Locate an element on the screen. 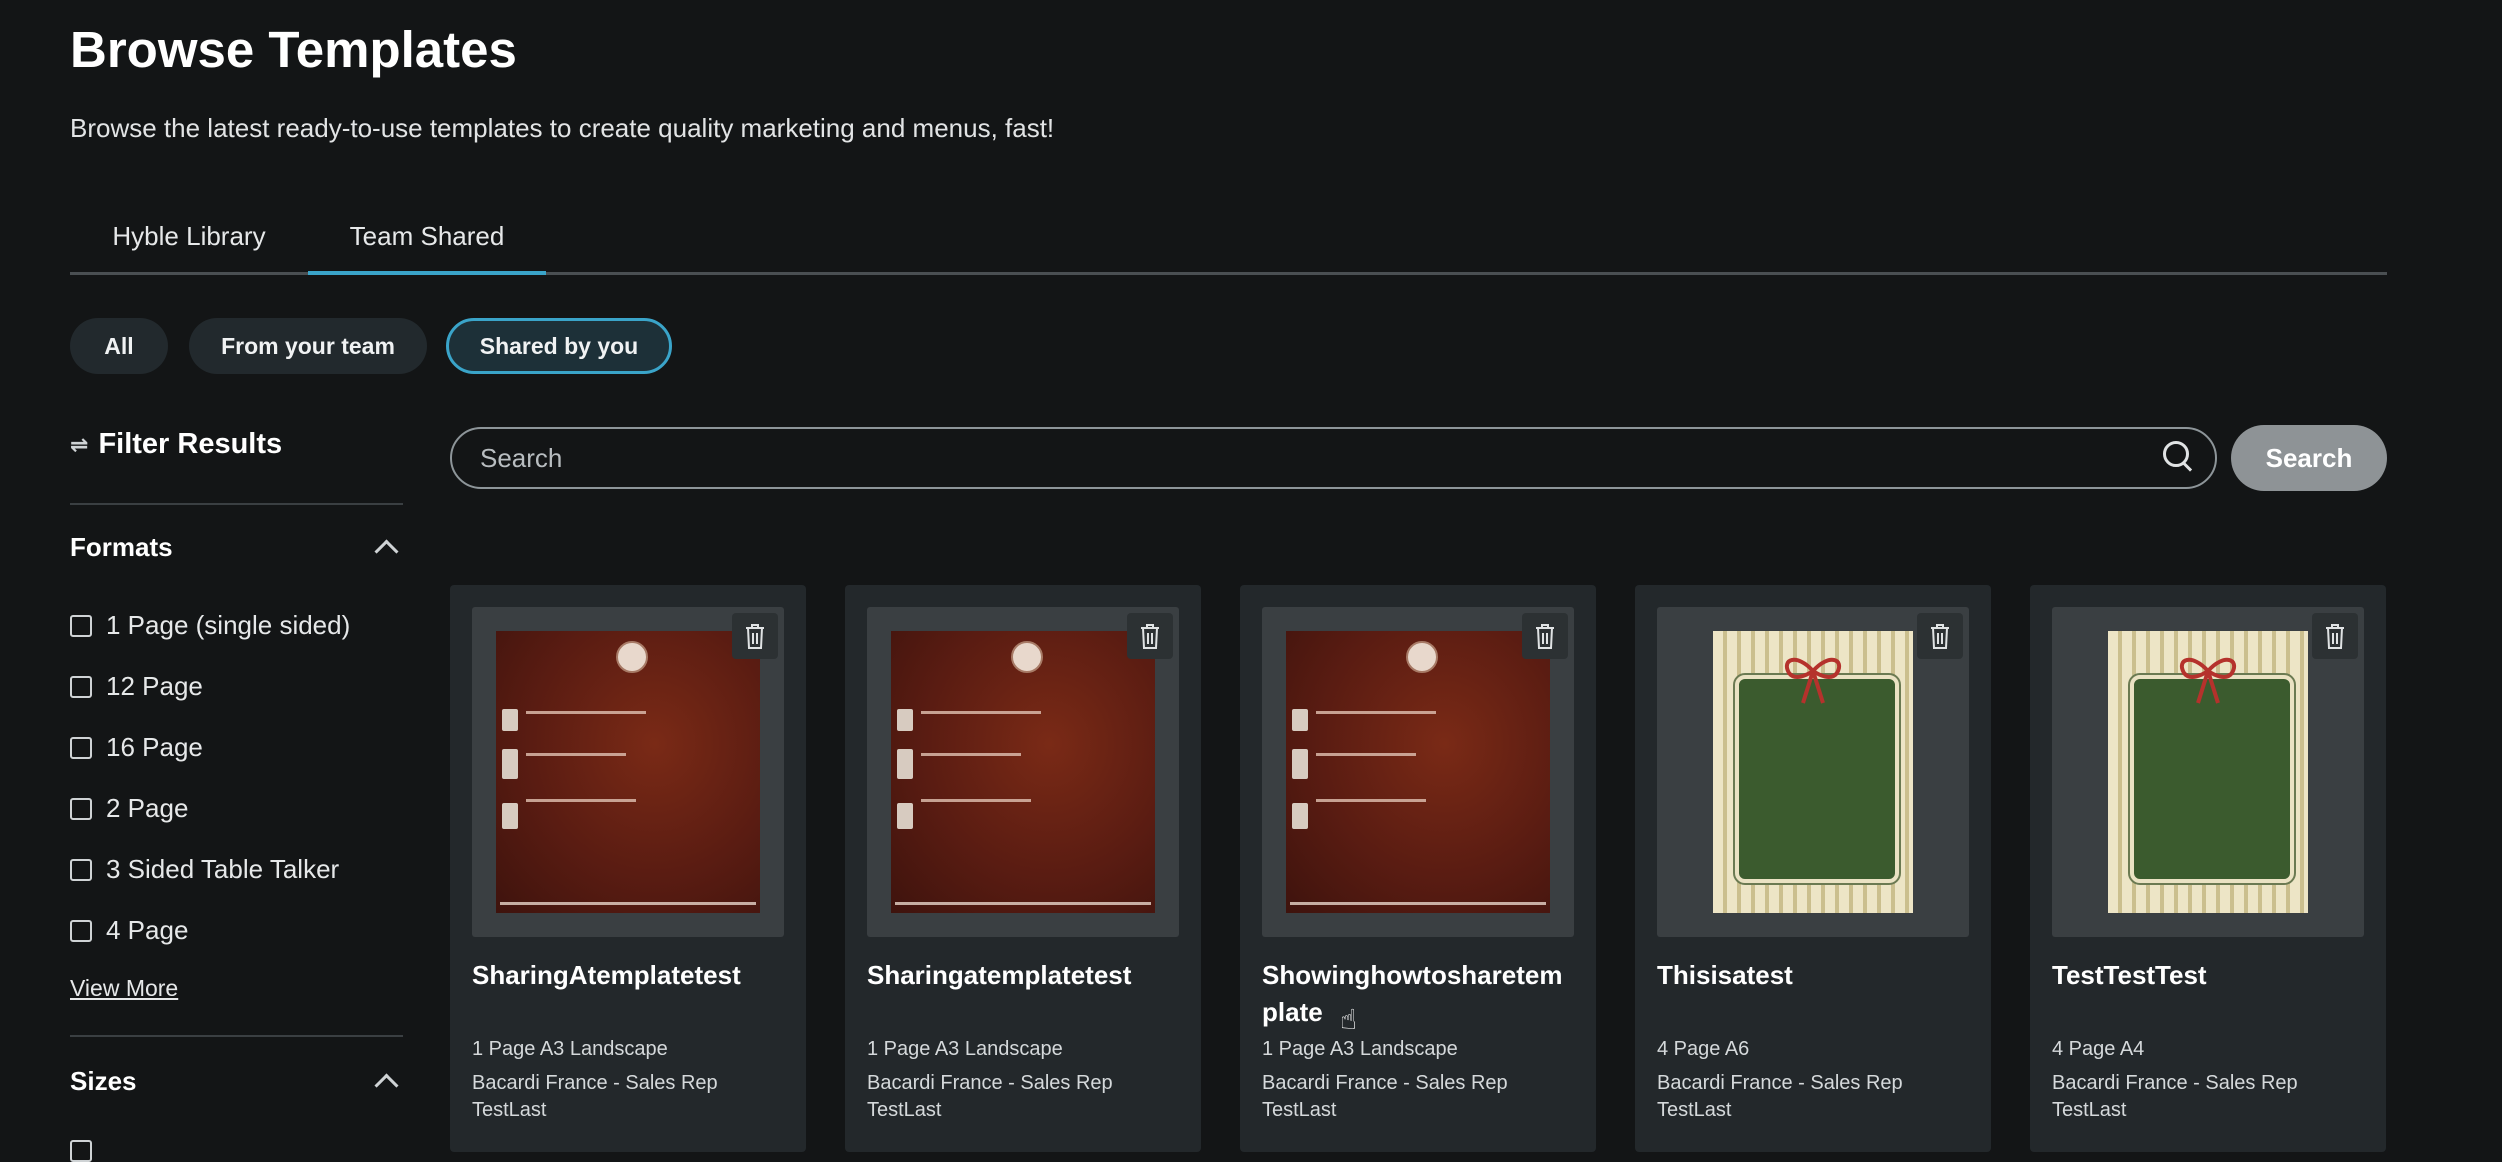 This screenshot has width=2502, height=1162. format-option: 12 Page is located at coordinates (136, 686).